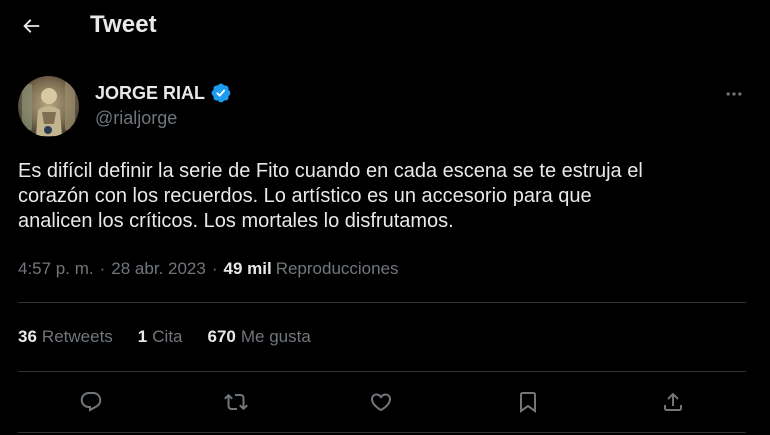  What do you see at coordinates (167, 336) in the screenshot?
I see `quotes-label: Cita` at bounding box center [167, 336].